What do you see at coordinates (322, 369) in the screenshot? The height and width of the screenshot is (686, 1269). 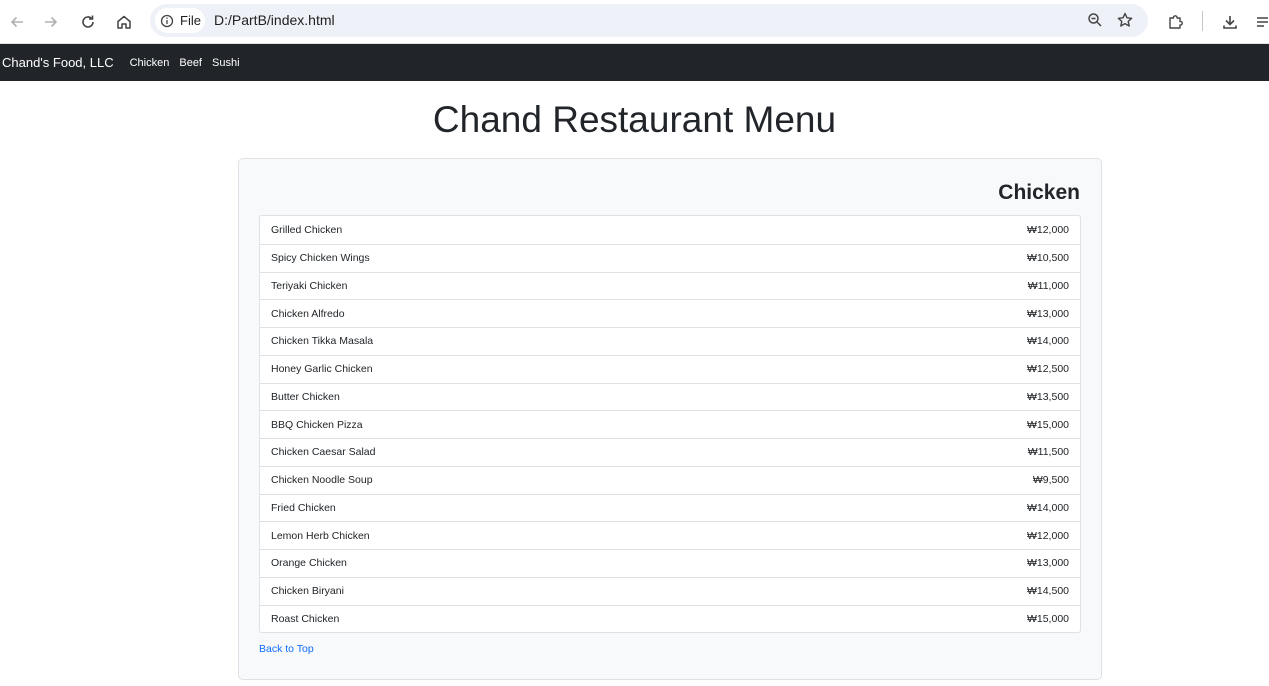 I see `menu-item-name: Honey Garlic Chicken` at bounding box center [322, 369].